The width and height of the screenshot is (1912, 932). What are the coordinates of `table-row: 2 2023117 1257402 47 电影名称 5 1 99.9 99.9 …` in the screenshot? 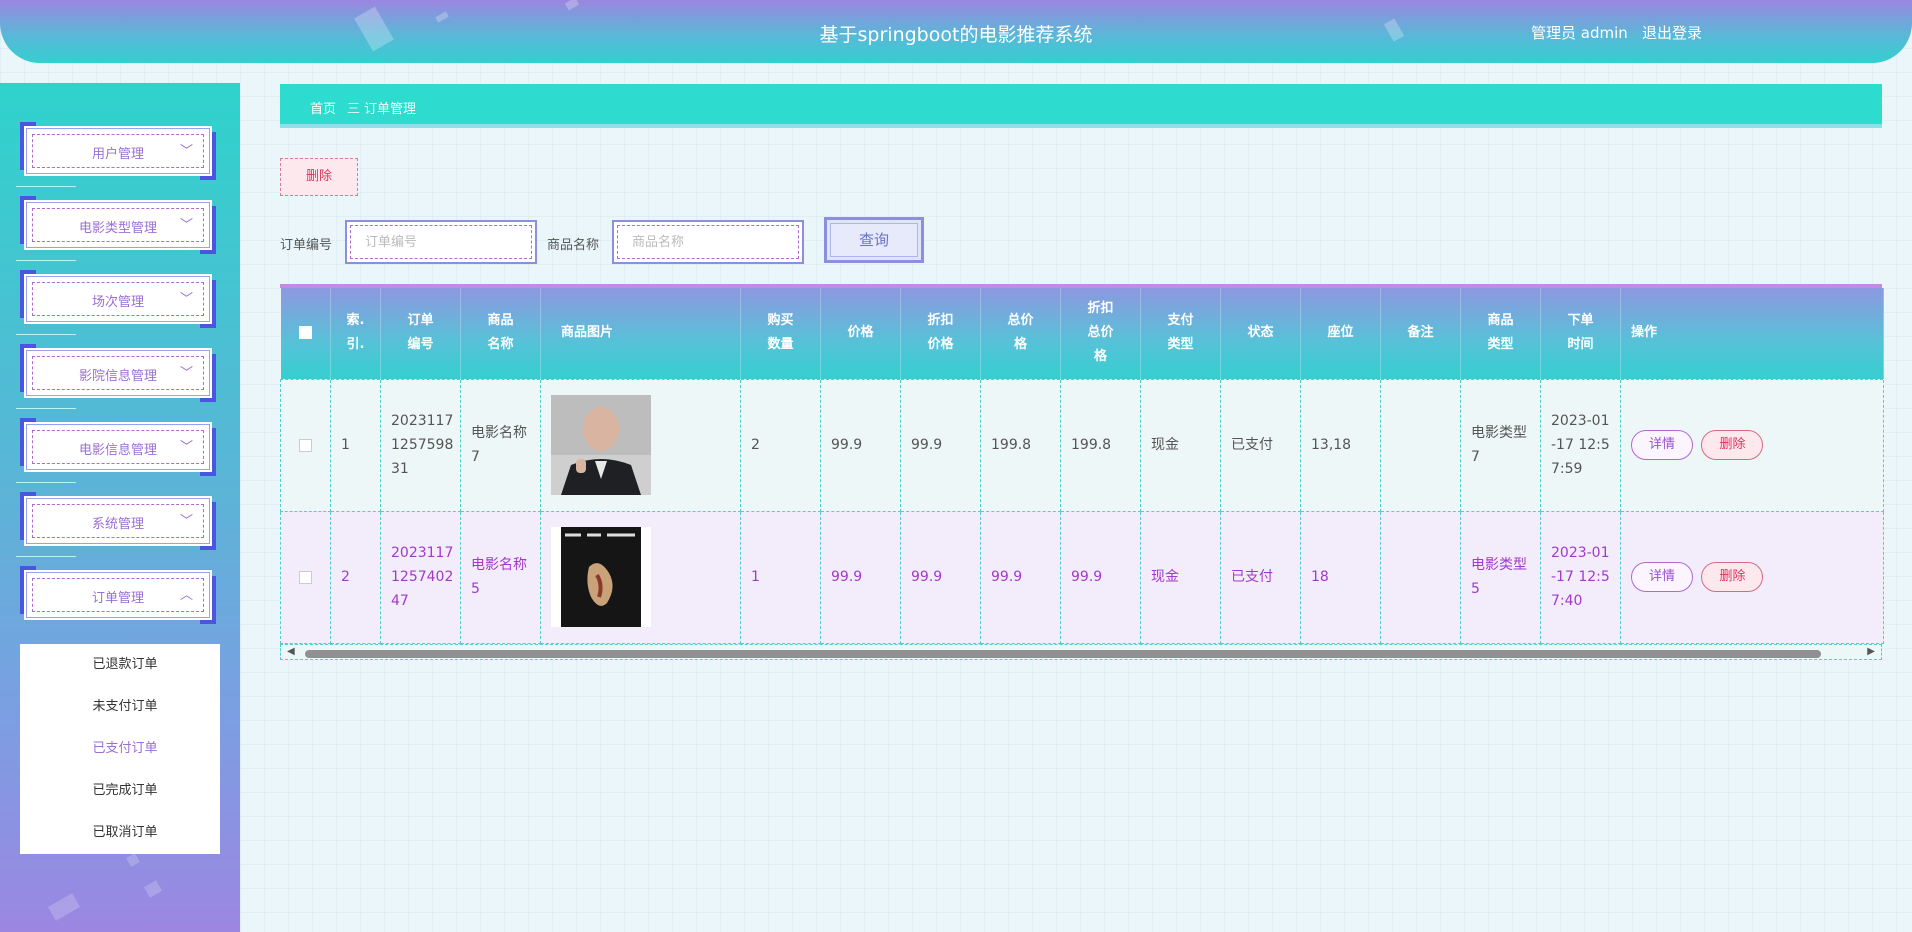 It's located at (1082, 577).